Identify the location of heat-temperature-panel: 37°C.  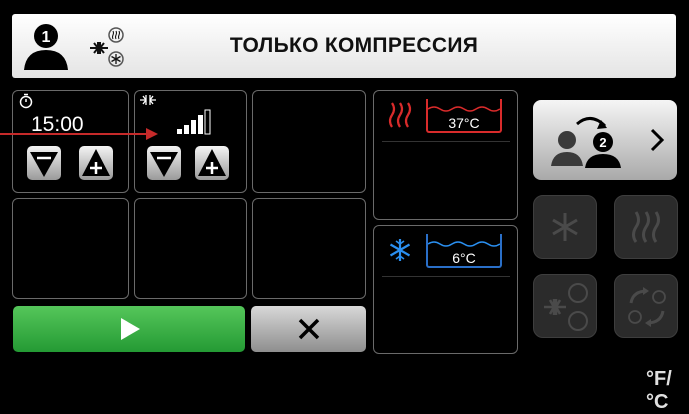
(445, 155).